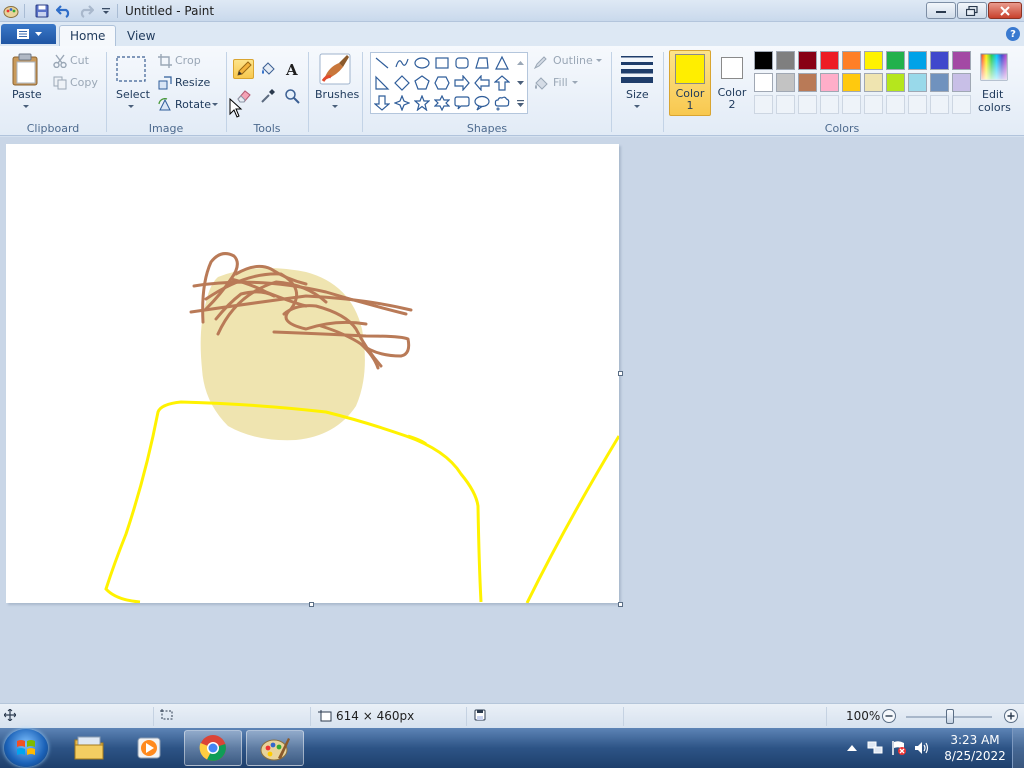 The height and width of the screenshot is (768, 1024). I want to click on rounded-rectangle-shape, so click(462, 63).